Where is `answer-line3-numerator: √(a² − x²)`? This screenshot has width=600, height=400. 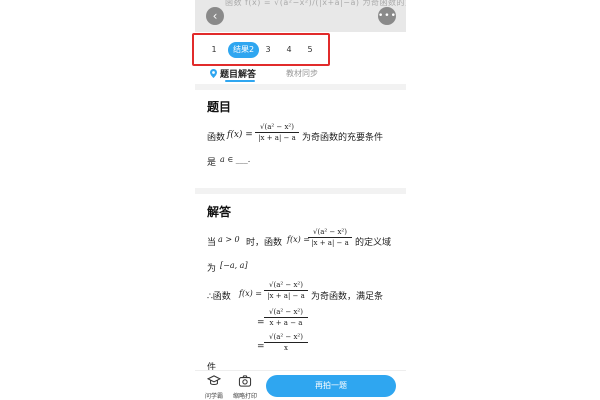 answer-line3-numerator: √(a² − x²) is located at coordinates (286, 285).